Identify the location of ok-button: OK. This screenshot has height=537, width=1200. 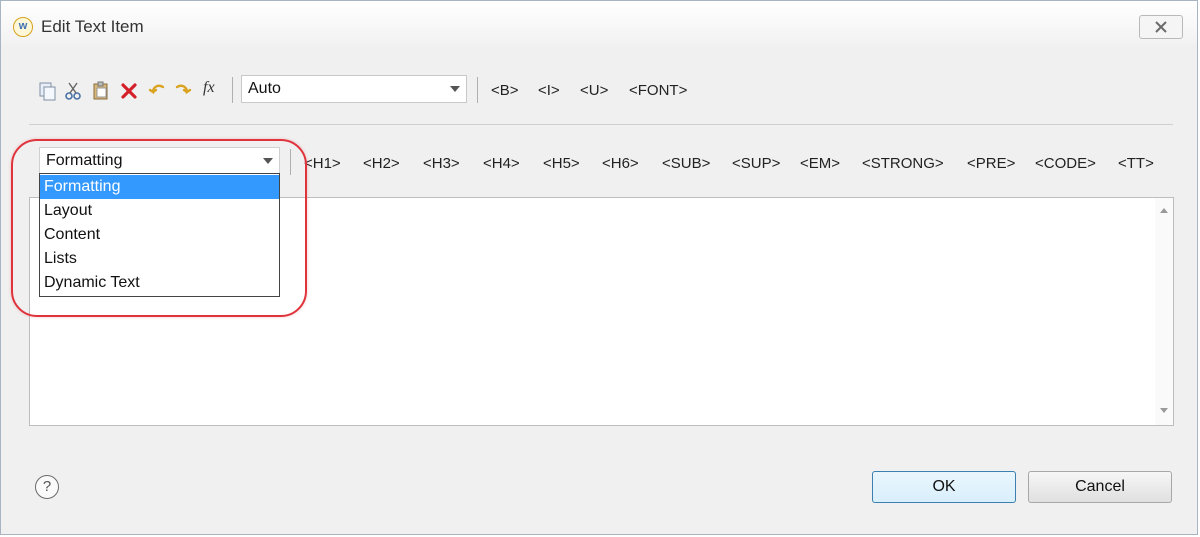
(944, 487).